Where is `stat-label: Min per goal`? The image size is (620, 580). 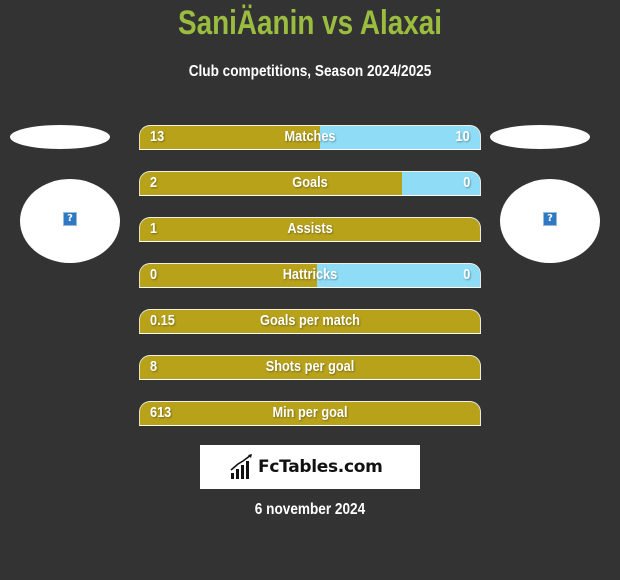 stat-label: Min per goal is located at coordinates (310, 412).